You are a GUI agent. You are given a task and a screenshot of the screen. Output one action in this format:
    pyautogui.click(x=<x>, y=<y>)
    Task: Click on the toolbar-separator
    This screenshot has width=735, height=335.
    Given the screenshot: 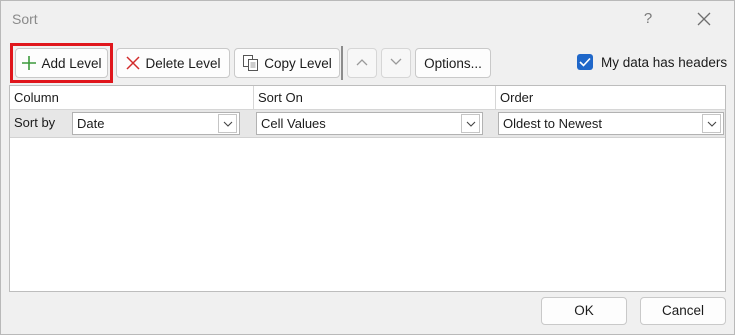 What is the action you would take?
    pyautogui.click(x=342, y=63)
    